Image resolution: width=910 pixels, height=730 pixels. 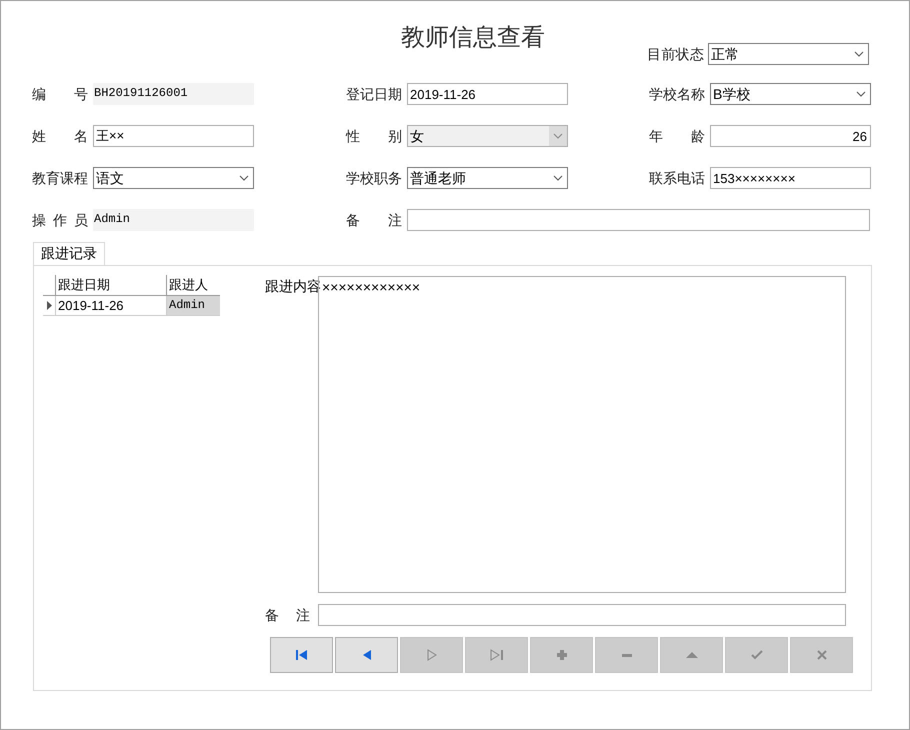 I want to click on first-record-icon, so click(x=302, y=655).